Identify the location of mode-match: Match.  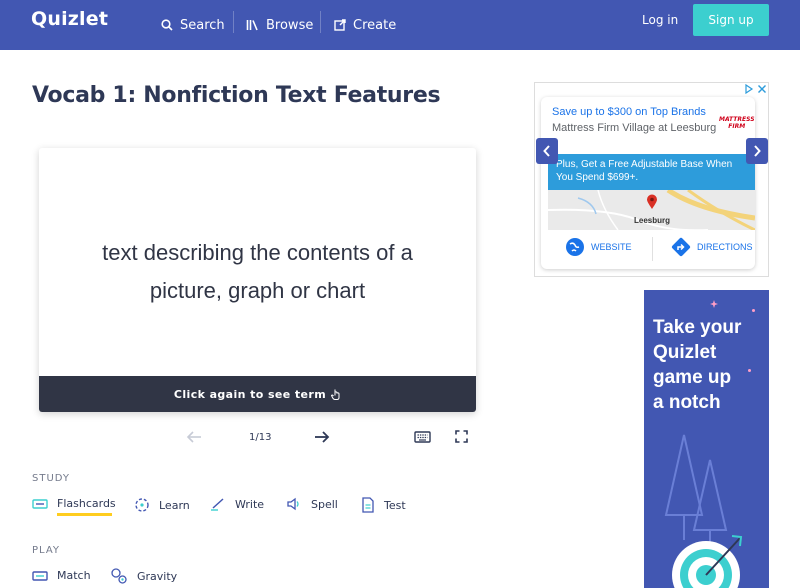
(61, 575).